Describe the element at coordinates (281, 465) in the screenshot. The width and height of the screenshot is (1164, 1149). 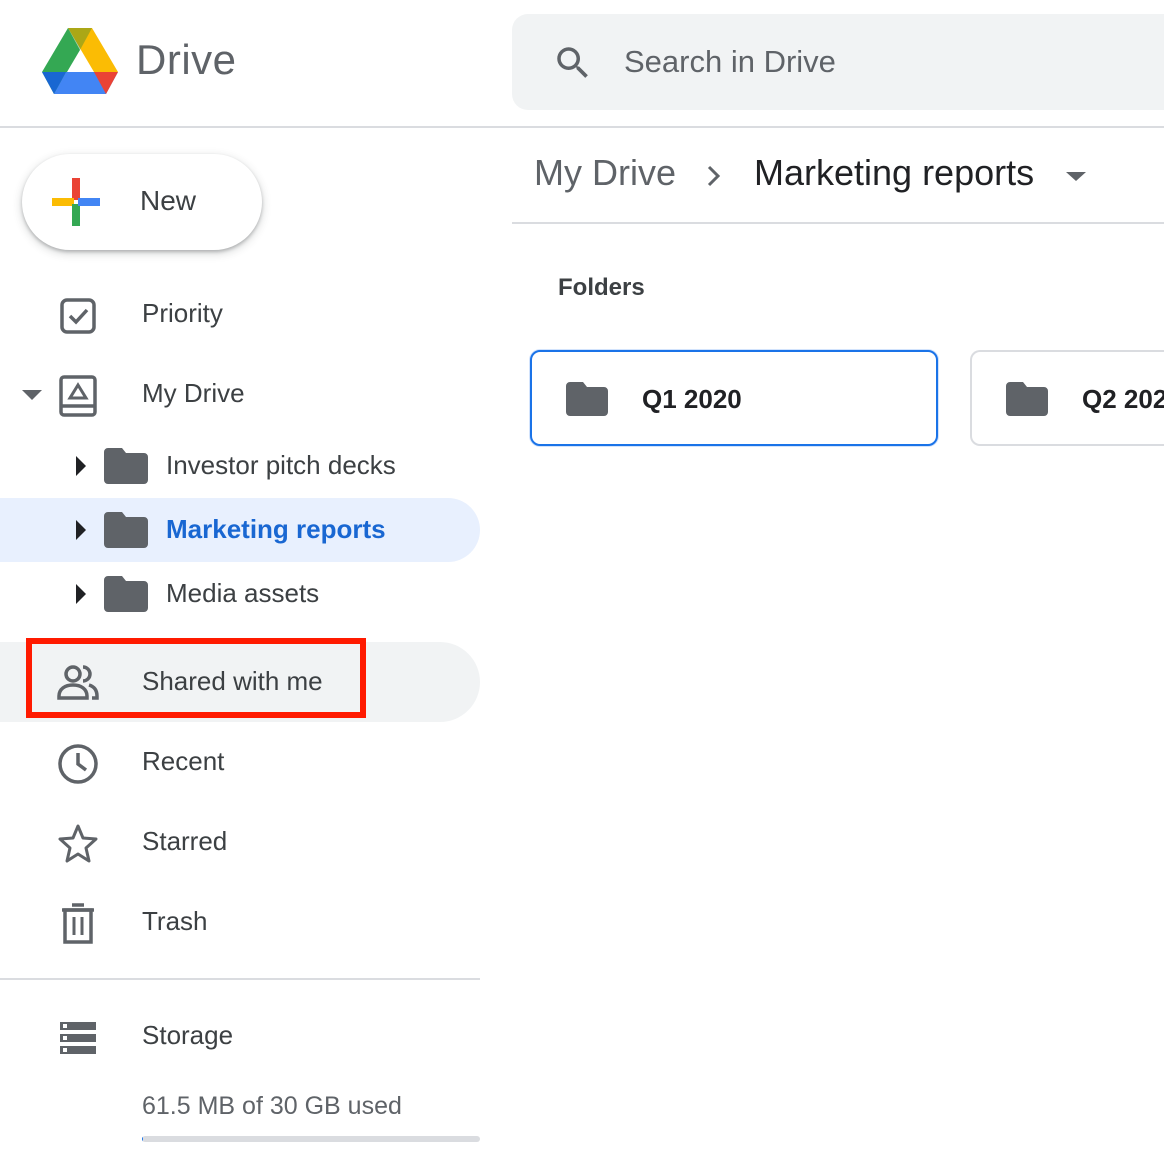
I see `sidebar-folder-label: Investor pitch decks` at that location.